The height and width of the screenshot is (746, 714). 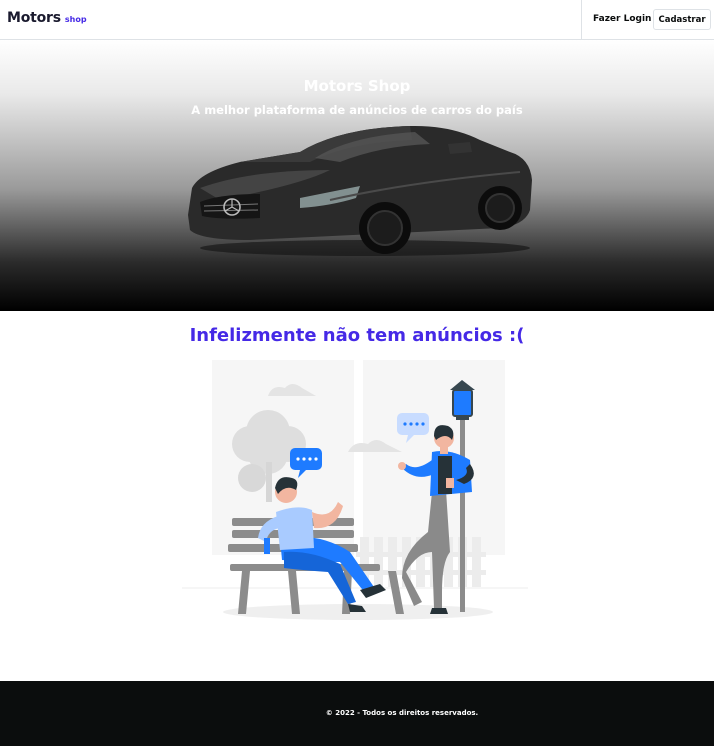 What do you see at coordinates (357, 20) in the screenshot?
I see `header: Motors shop Fazer Login Cadastrar` at bounding box center [357, 20].